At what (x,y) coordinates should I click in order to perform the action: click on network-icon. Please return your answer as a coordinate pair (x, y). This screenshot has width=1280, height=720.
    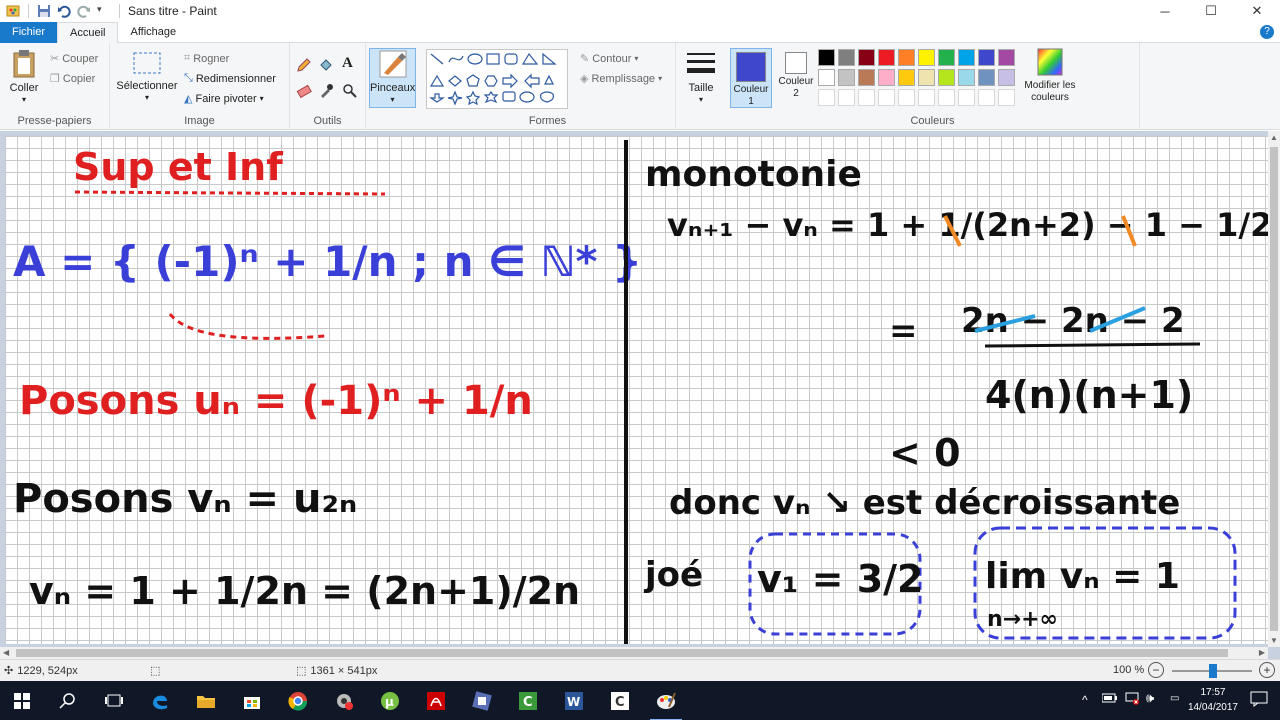
    Looking at the image, I should click on (1132, 699).